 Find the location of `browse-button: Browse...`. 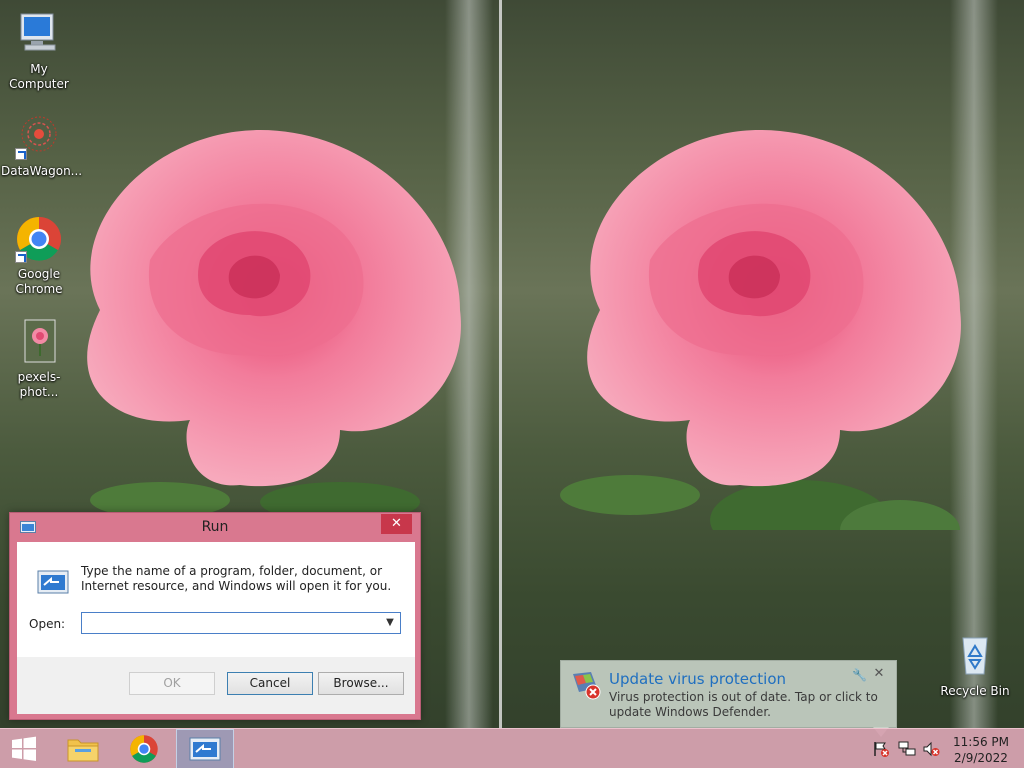

browse-button: Browse... is located at coordinates (361, 683).